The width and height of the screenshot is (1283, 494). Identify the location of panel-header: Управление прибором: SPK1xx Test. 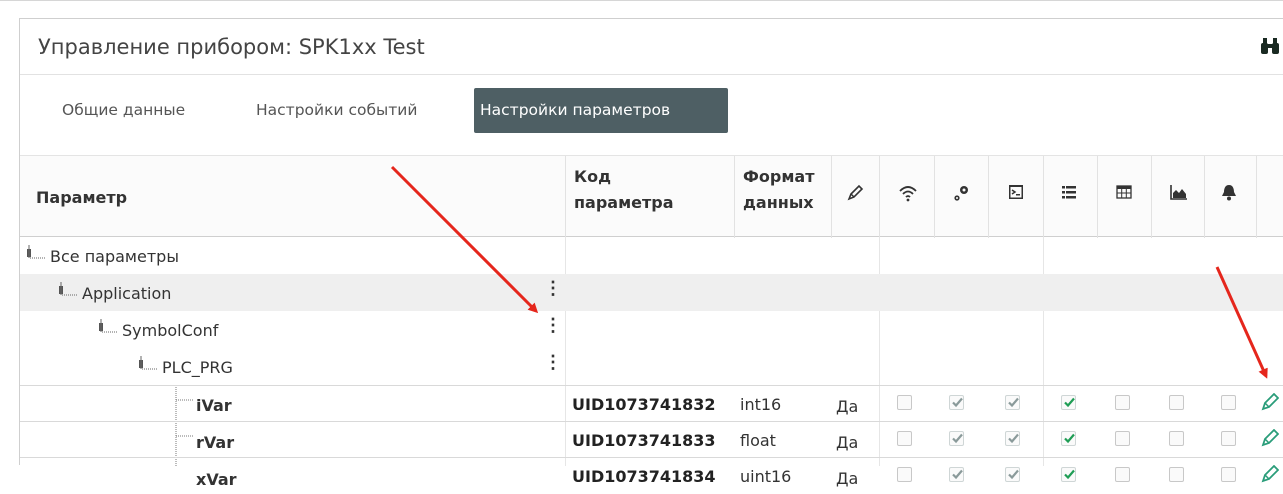
(651, 47).